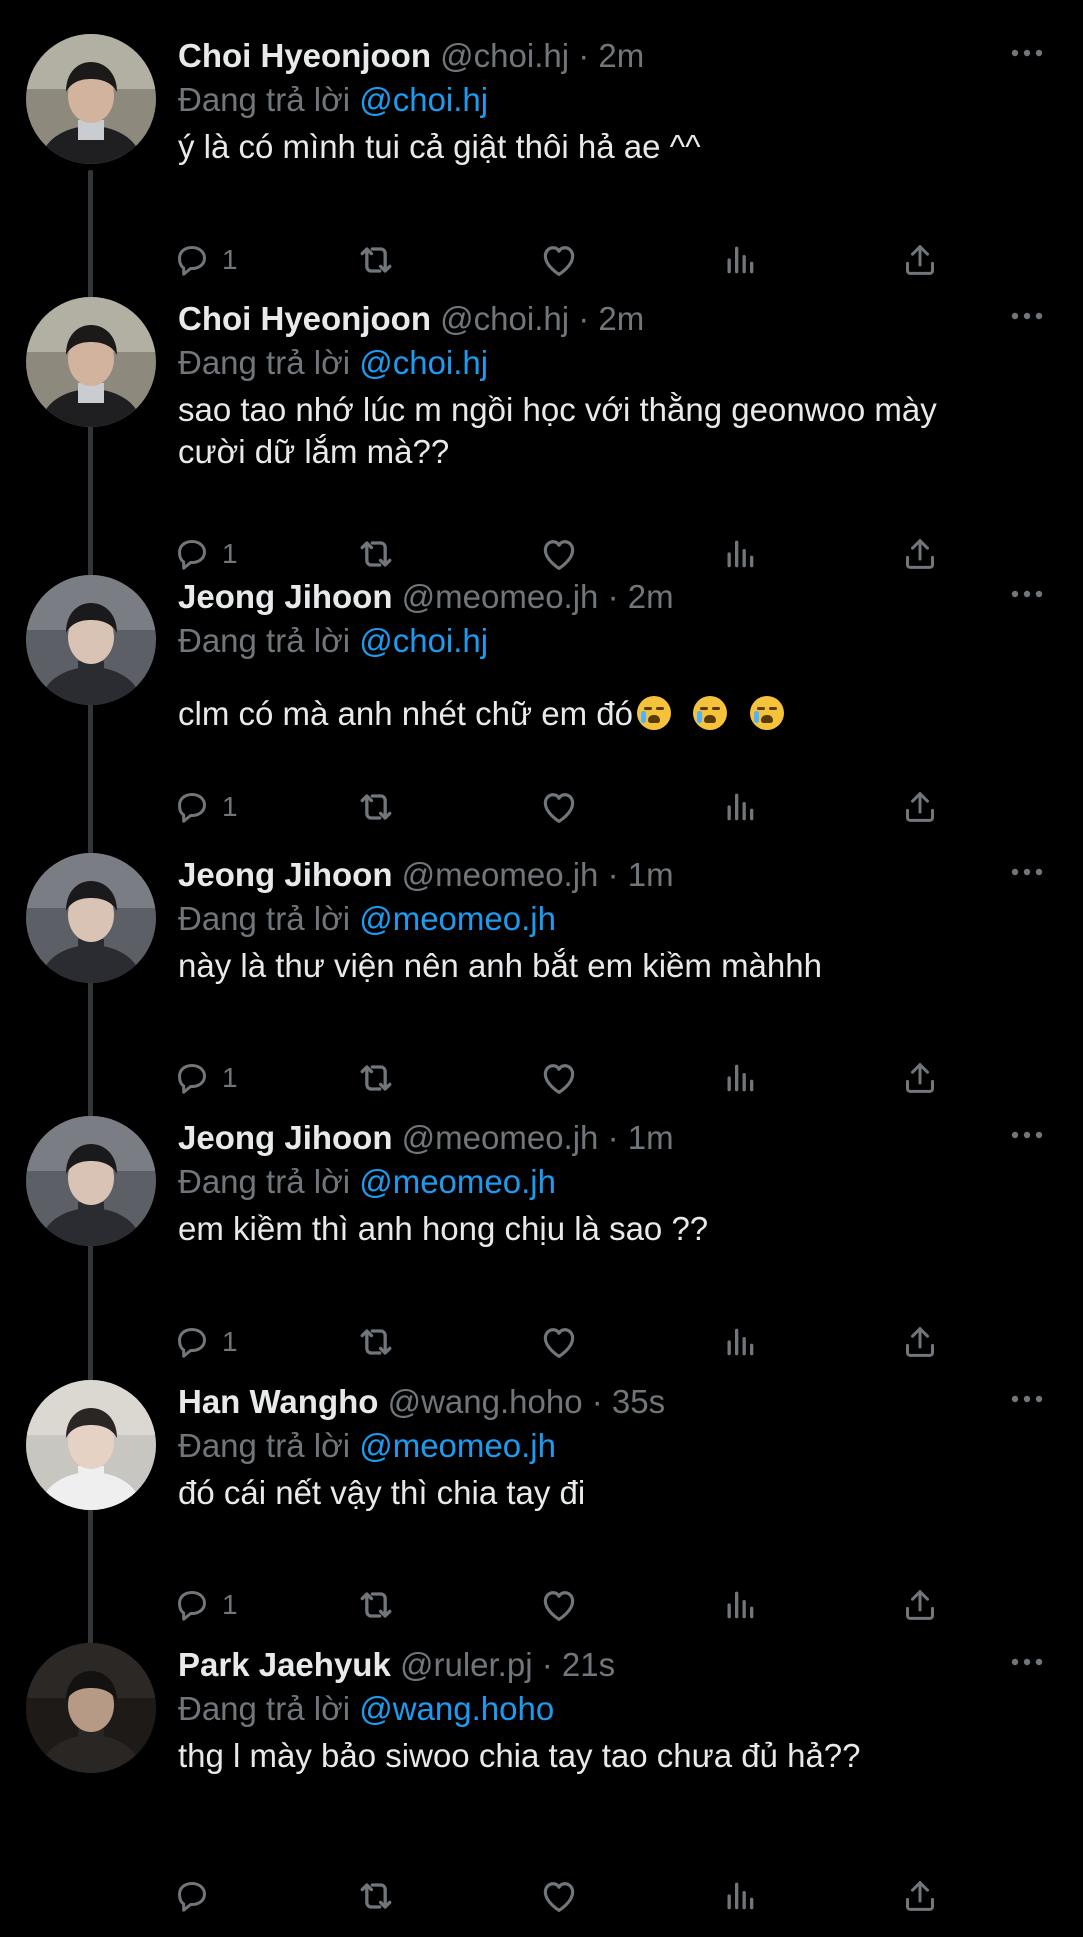 Image resolution: width=1083 pixels, height=1937 pixels. Describe the element at coordinates (485, 1401) in the screenshot. I see `user-handle: @wang.hoho` at that location.